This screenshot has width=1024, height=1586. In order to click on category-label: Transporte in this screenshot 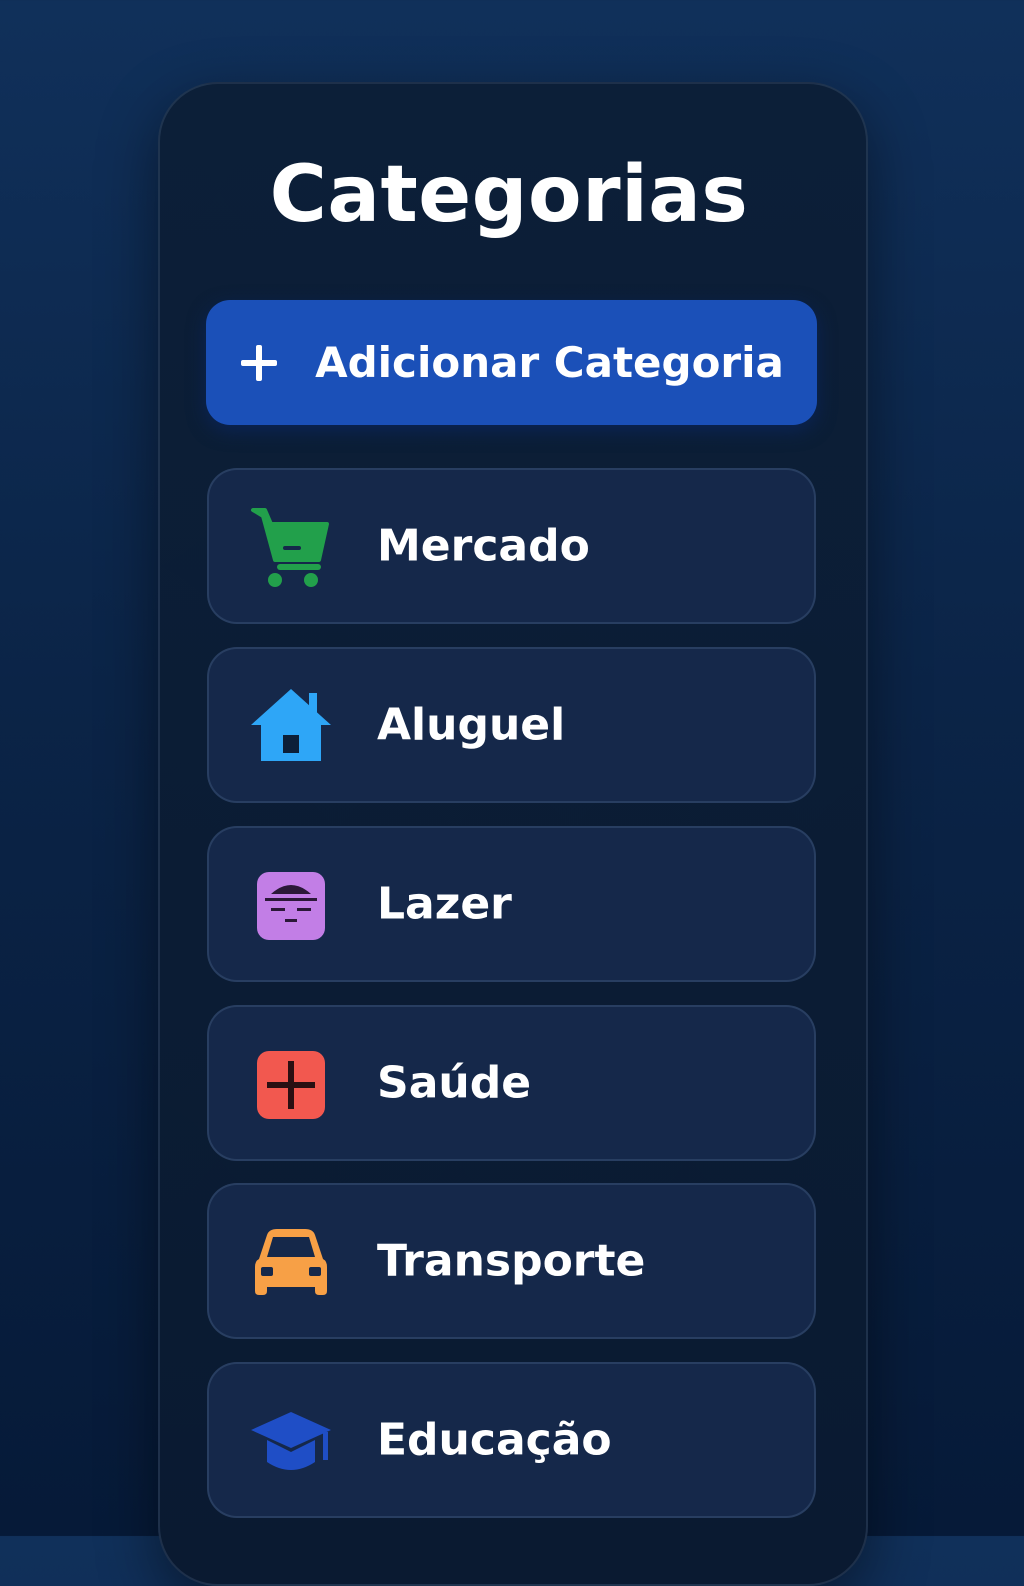, I will do `click(511, 1261)`.